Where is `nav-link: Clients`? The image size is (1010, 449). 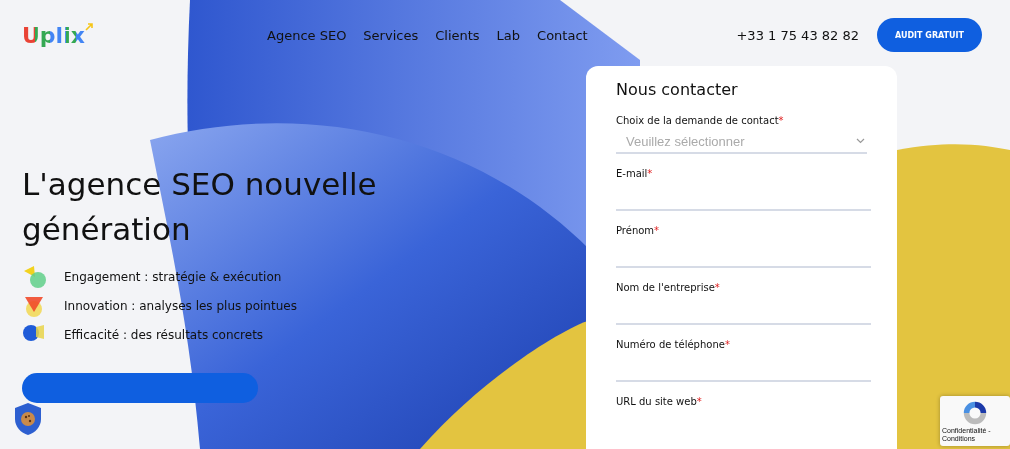
nav-link: Clients is located at coordinates (457, 35).